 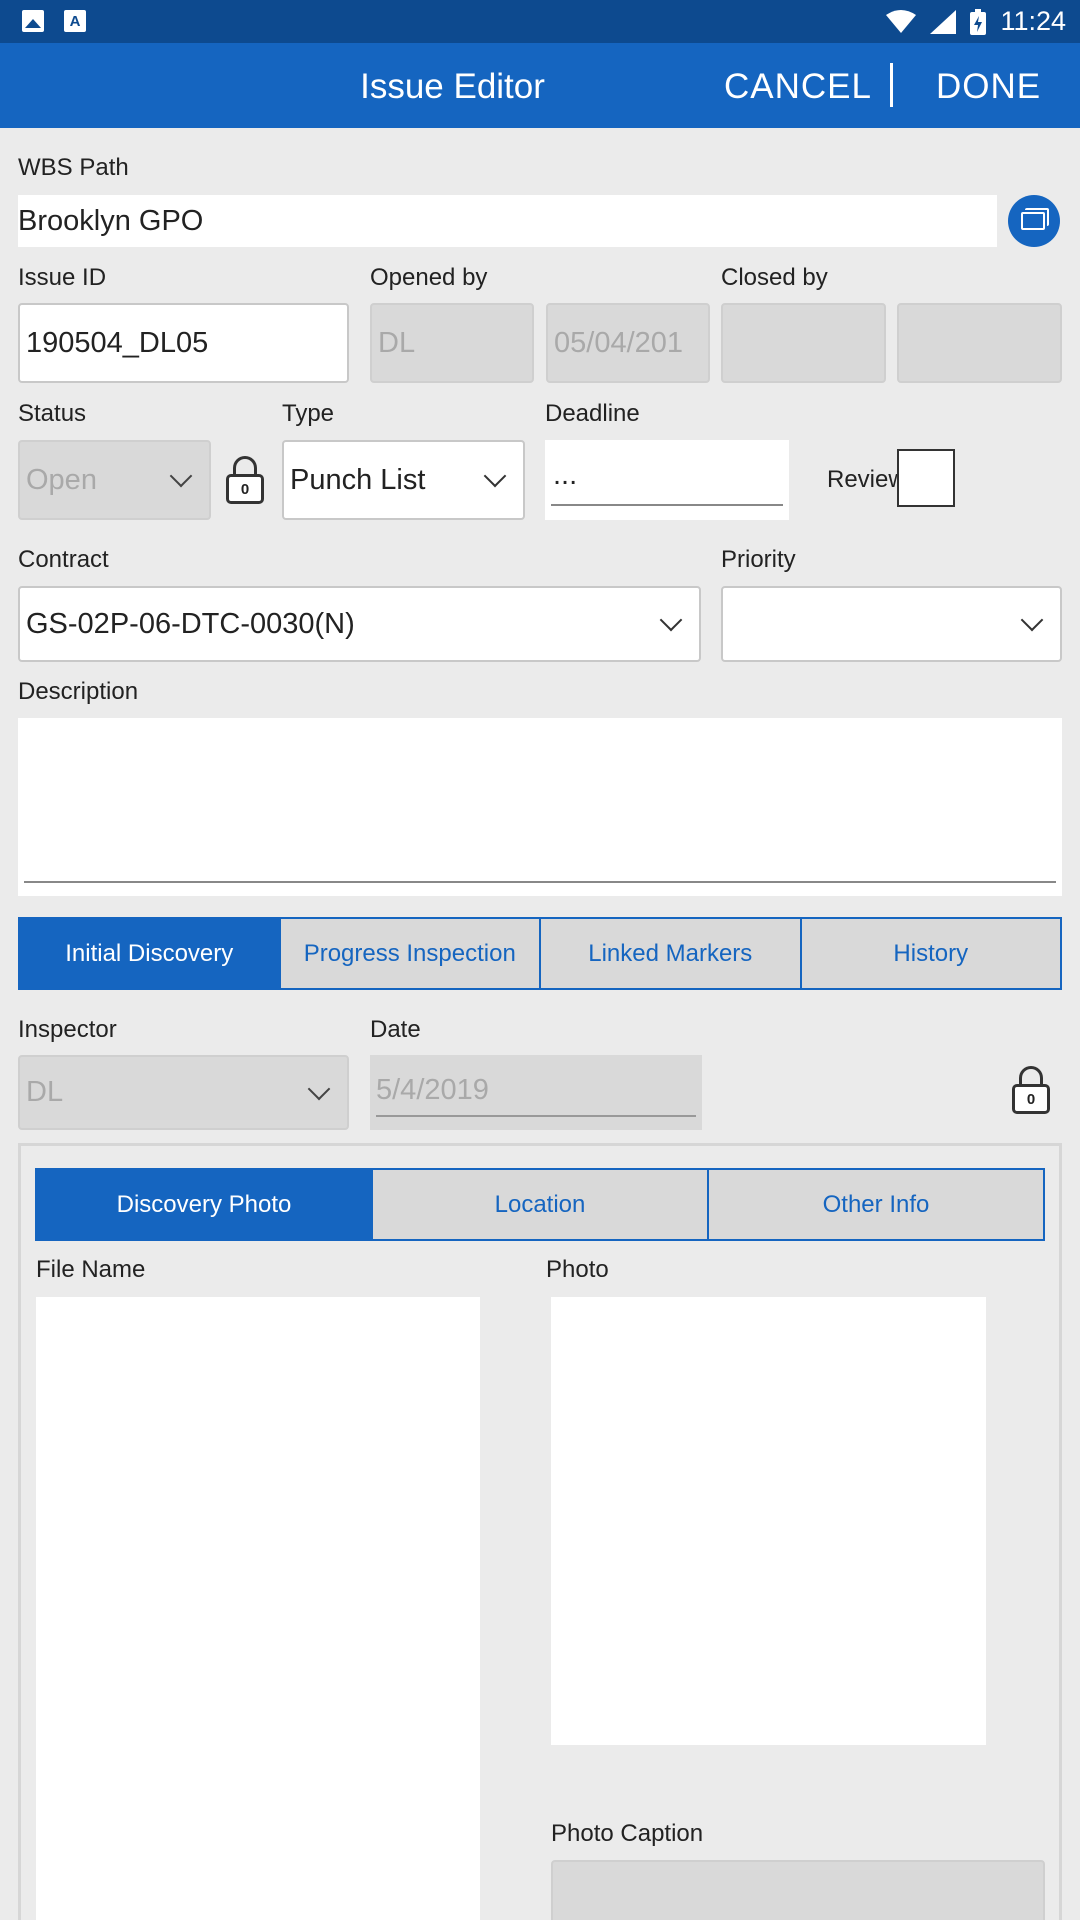 I want to click on sub-tabs: Discovery Photo Location Other Info, so click(x=540, y=1204).